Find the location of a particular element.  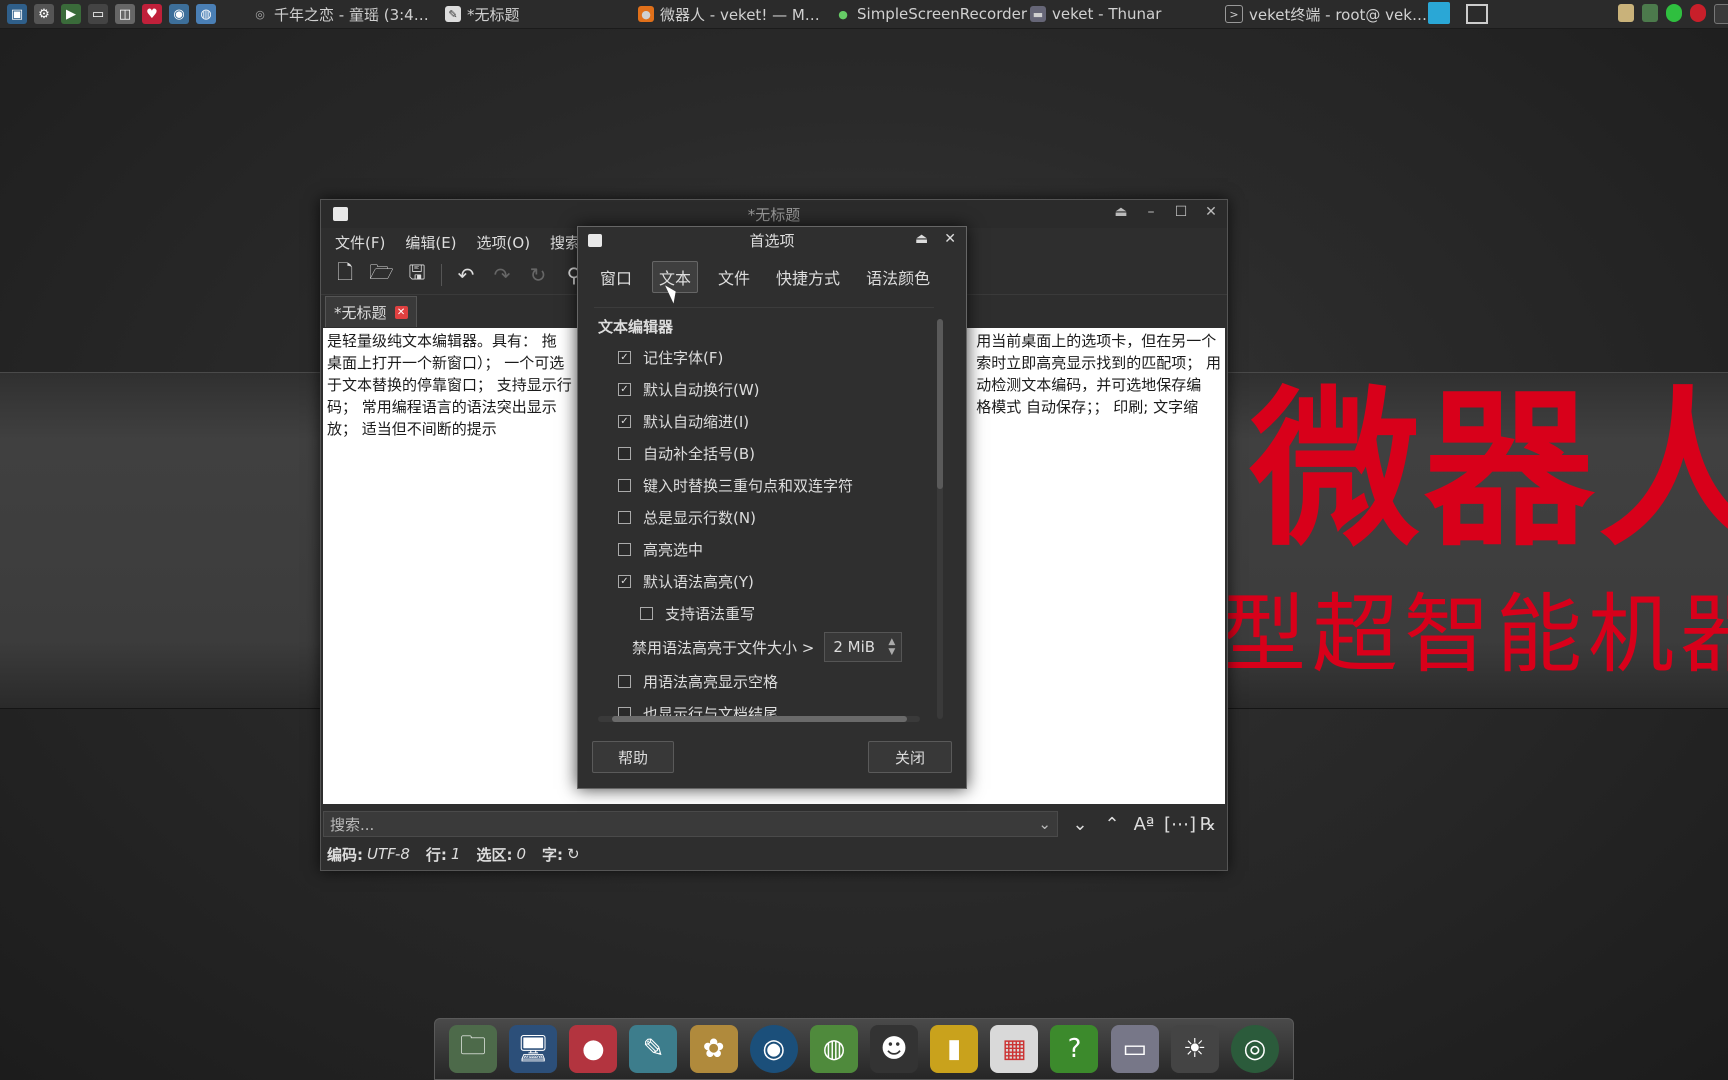

open-folder-icon: 🗁 is located at coordinates (381, 275).